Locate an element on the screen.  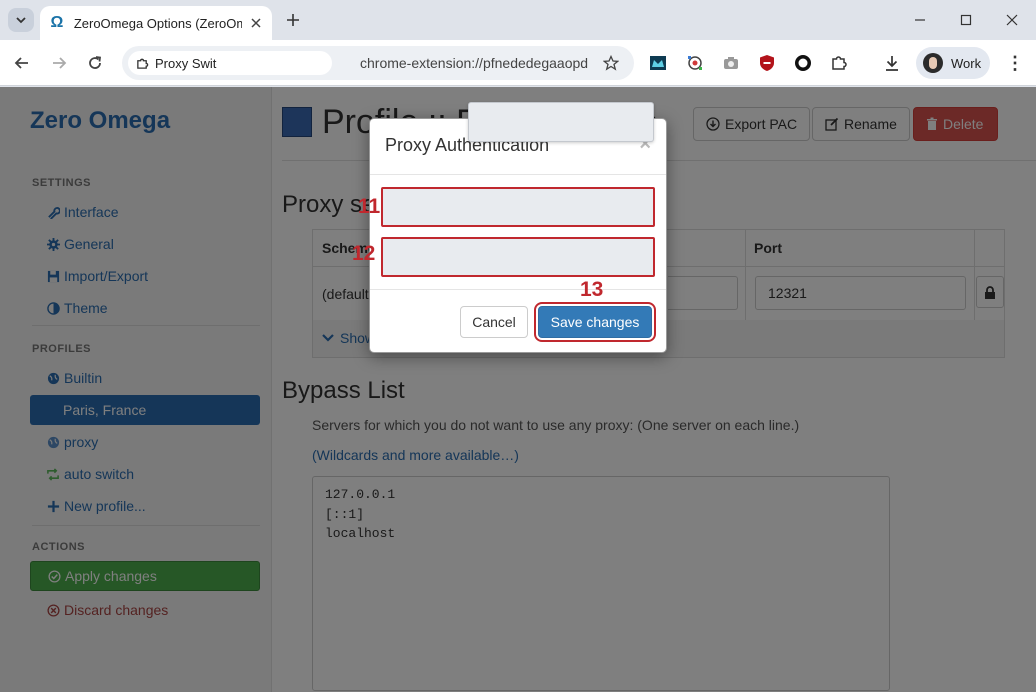
arrow-left-icon is located at coordinates (21, 63).